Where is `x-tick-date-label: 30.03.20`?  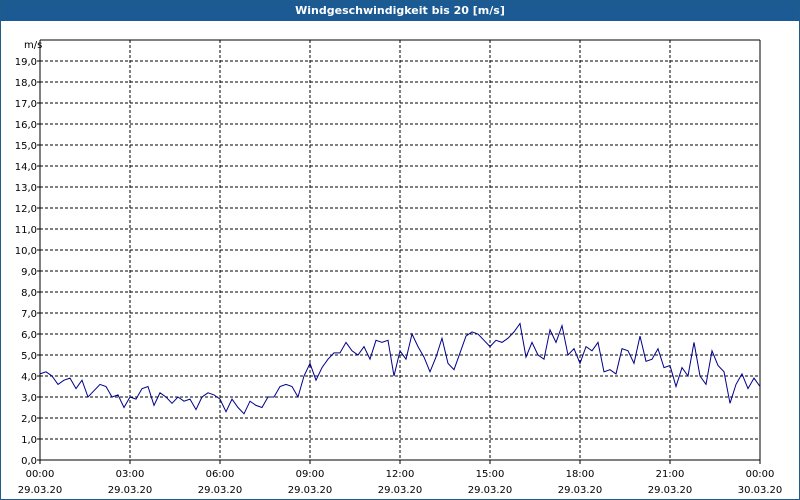
x-tick-date-label: 30.03.20 is located at coordinates (760, 490).